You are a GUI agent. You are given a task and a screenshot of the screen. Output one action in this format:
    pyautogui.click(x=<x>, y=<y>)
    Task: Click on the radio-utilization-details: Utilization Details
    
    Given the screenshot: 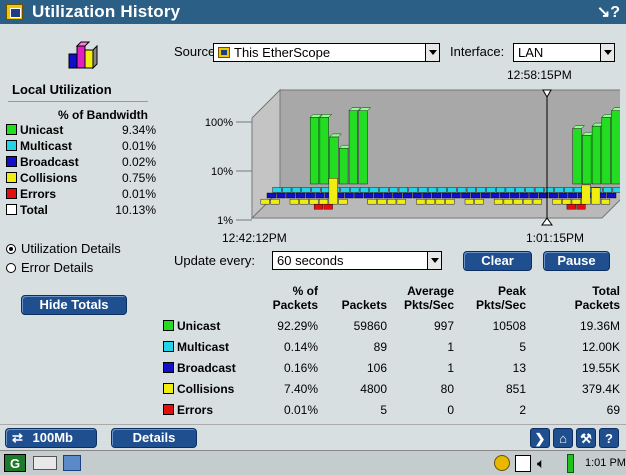 What is the action you would take?
    pyautogui.click(x=63, y=248)
    